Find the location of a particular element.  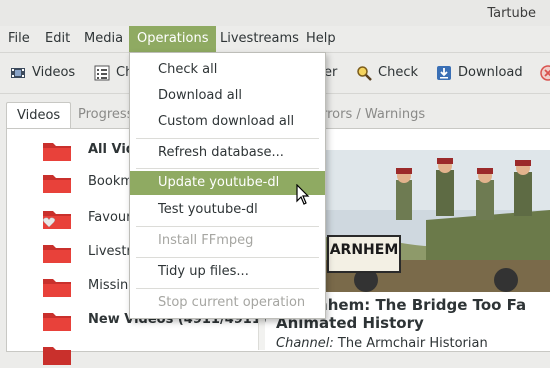

menu-item-custom-download-all: Custom download all is located at coordinates (227, 122).